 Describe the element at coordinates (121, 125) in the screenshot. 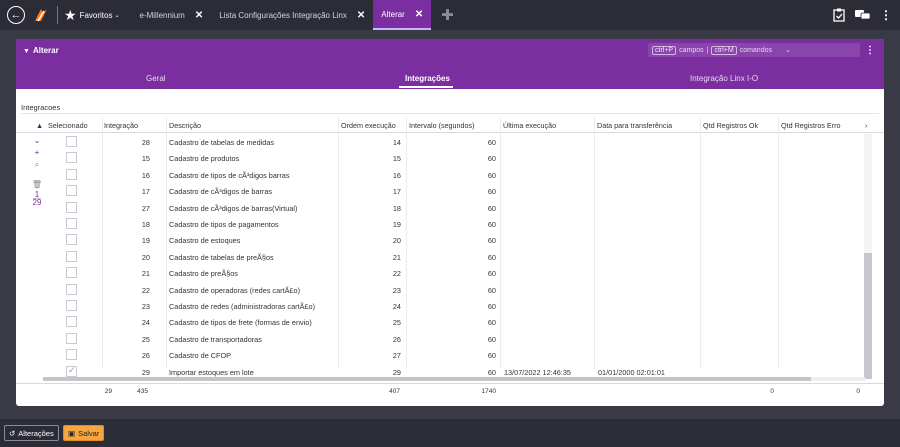

I see `col-integracao: Integração` at that location.